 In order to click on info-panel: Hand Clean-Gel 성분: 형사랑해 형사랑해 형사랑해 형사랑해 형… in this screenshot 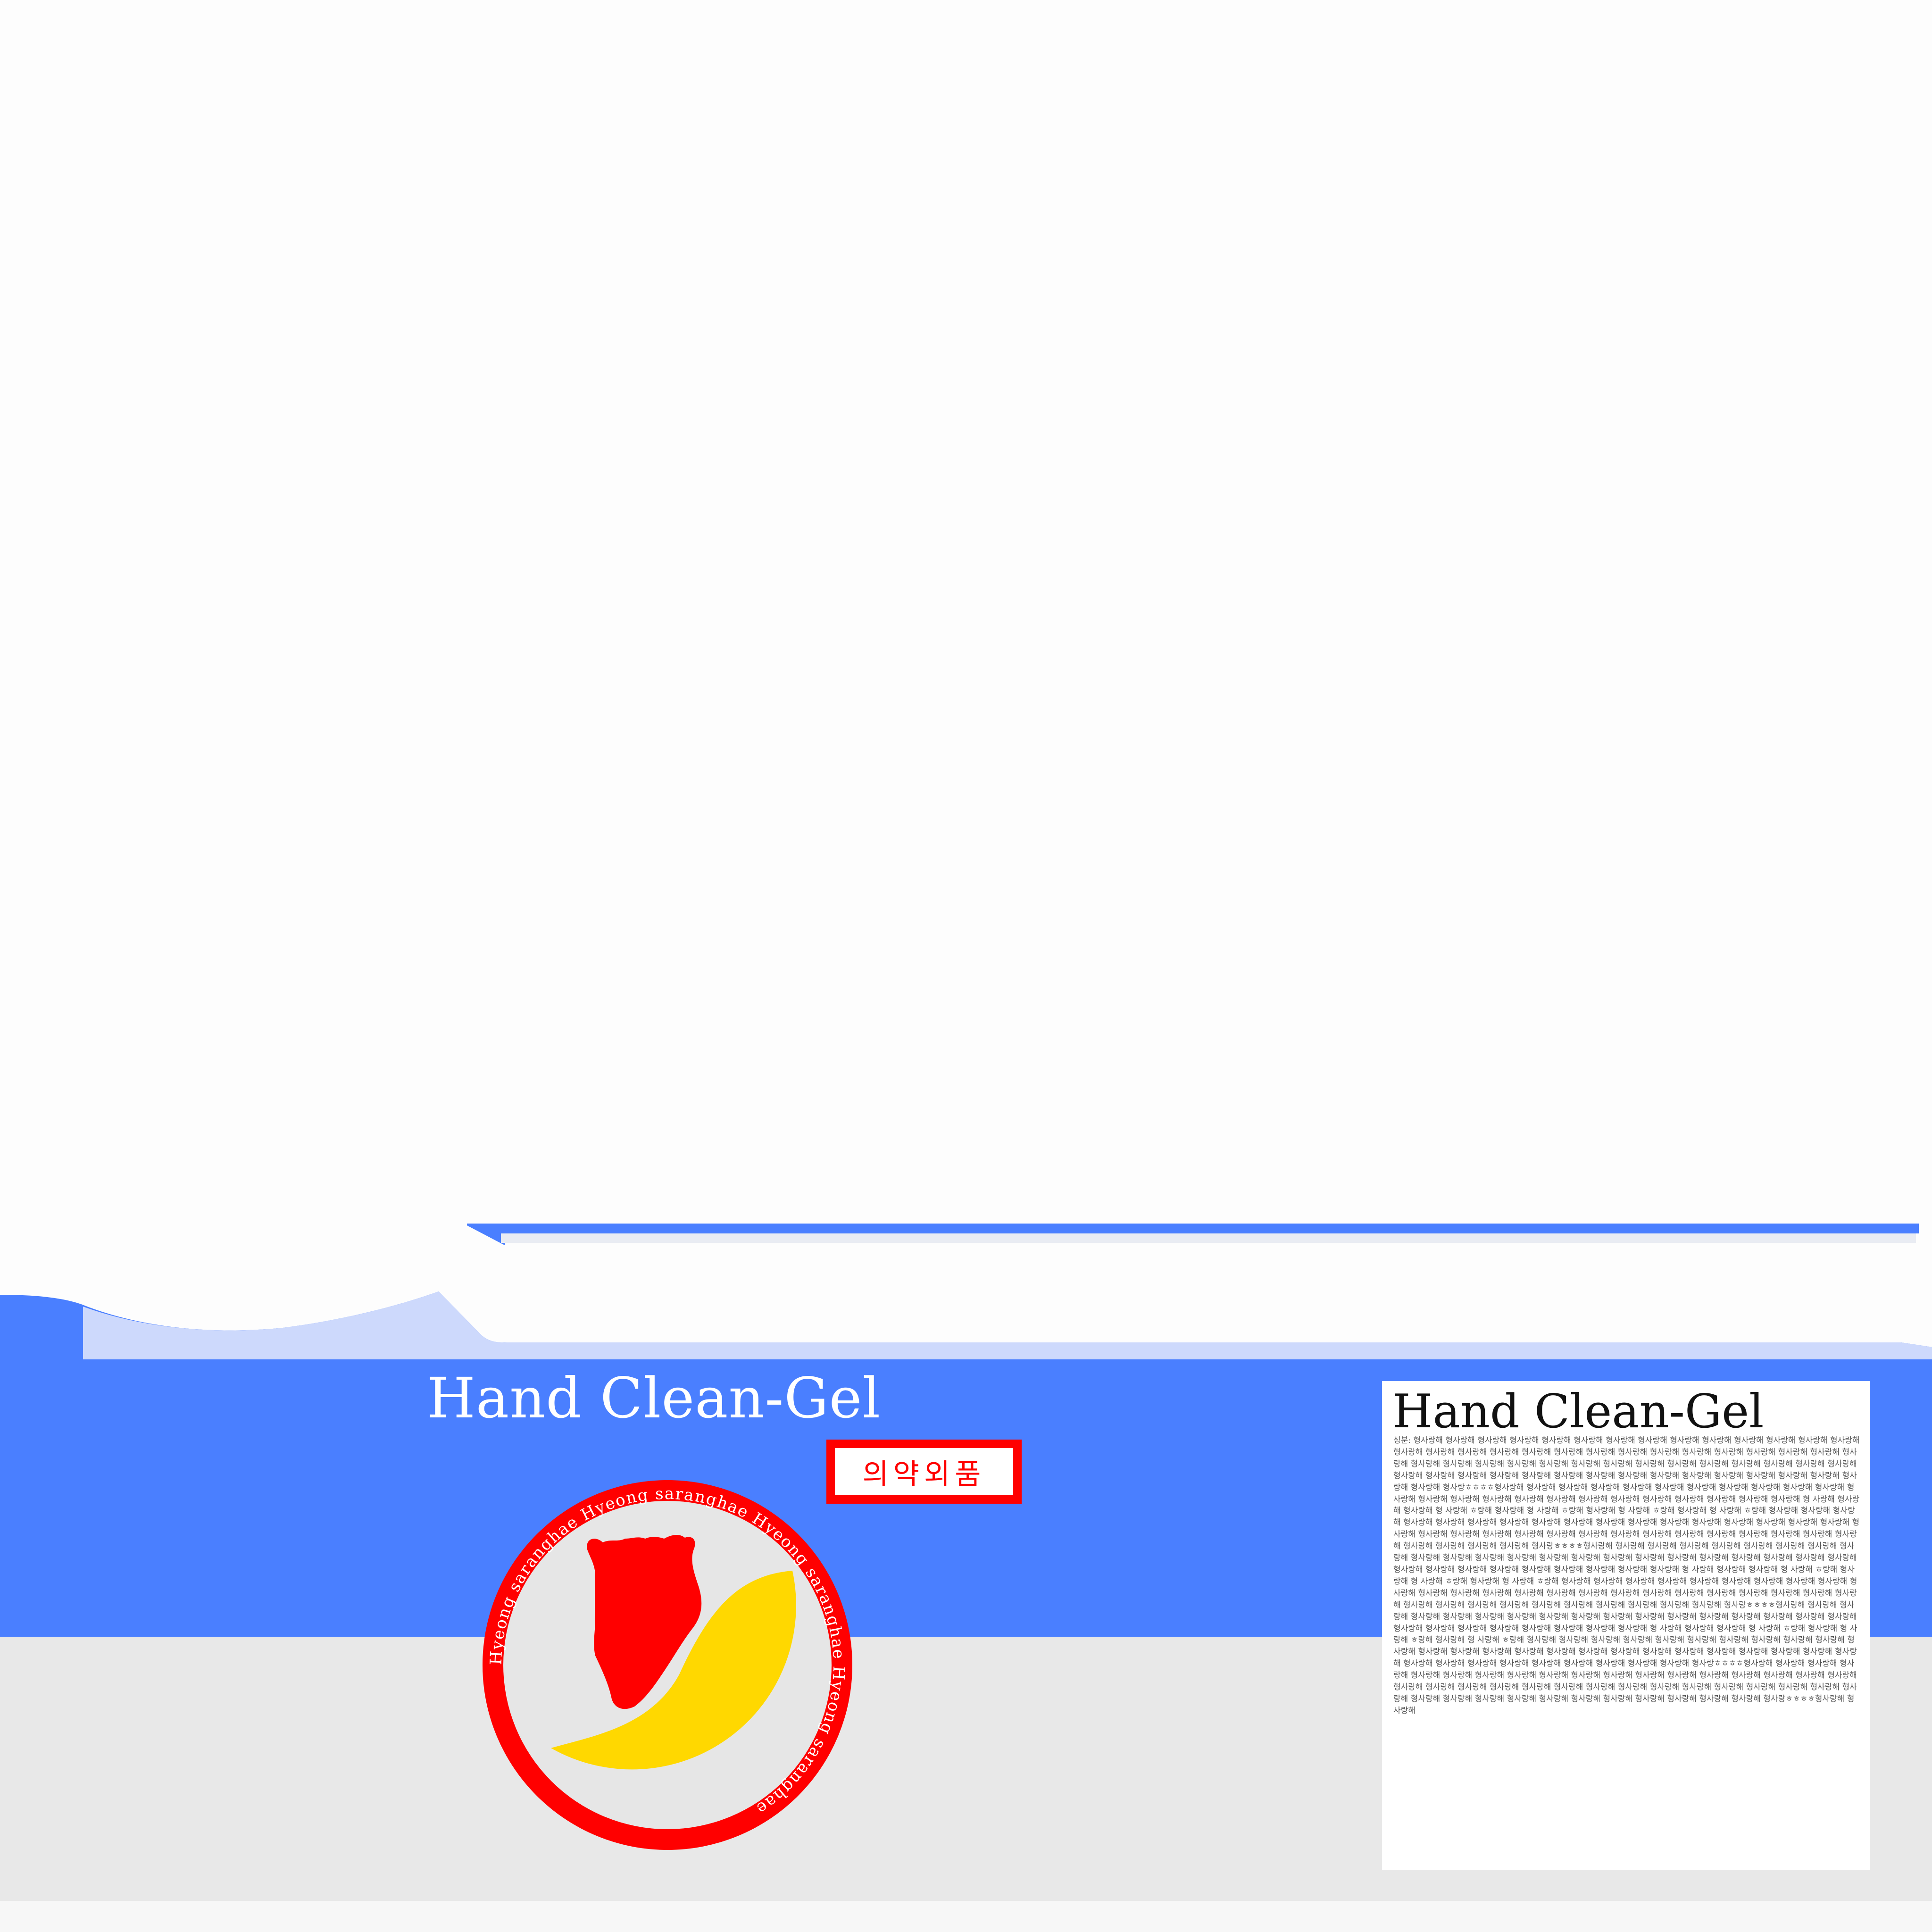, I will do `click(1626, 1625)`.